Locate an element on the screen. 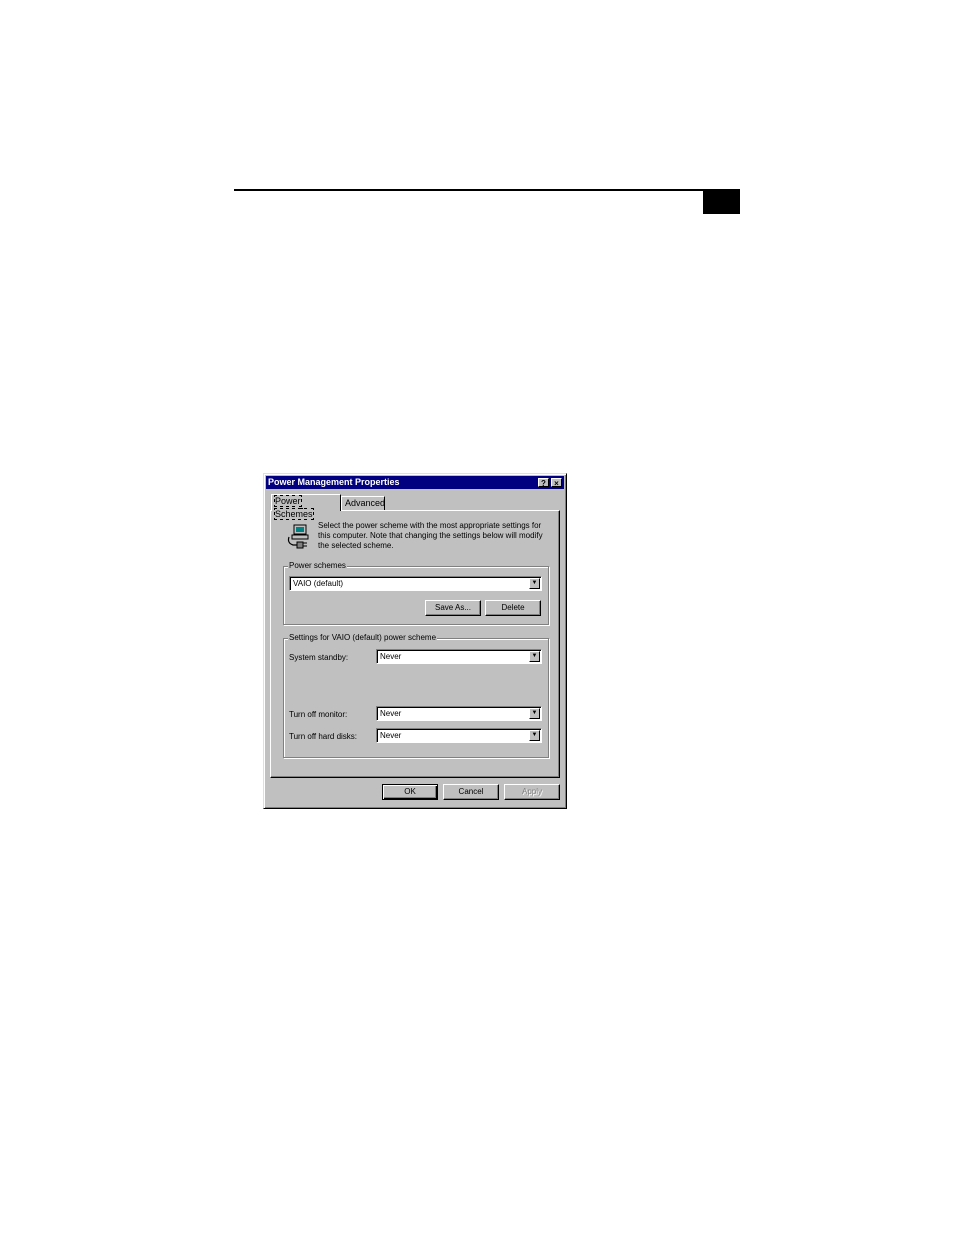 The image size is (954, 1235). system-standby-value: Never is located at coordinates (391, 656).